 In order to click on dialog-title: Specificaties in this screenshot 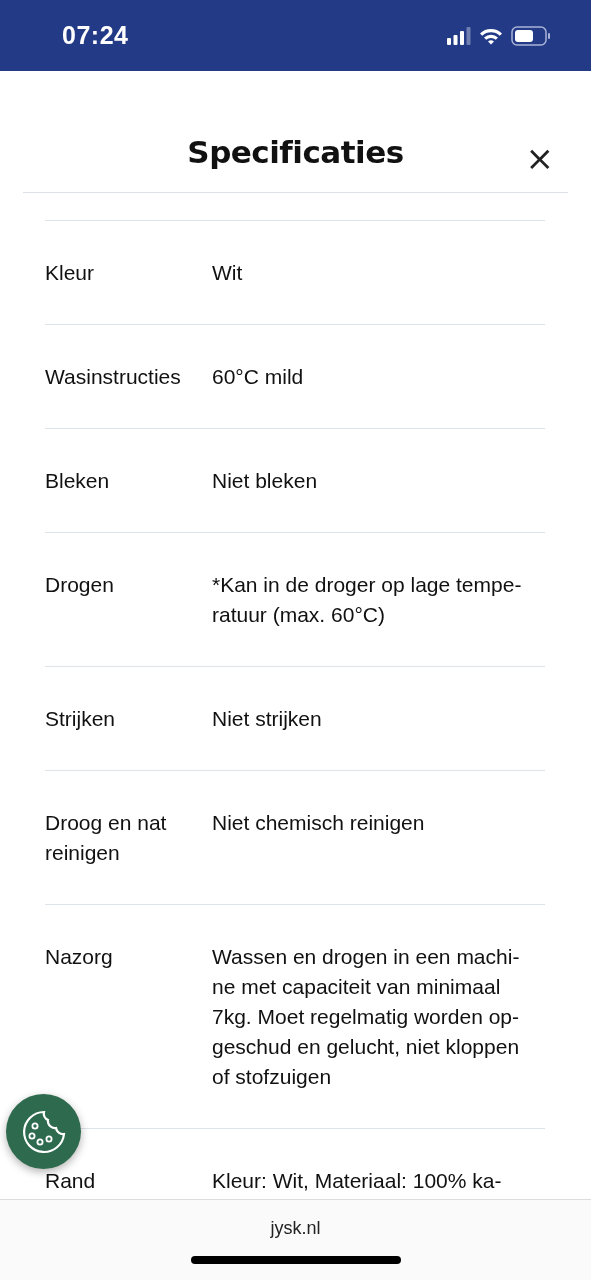, I will do `click(295, 151)`.